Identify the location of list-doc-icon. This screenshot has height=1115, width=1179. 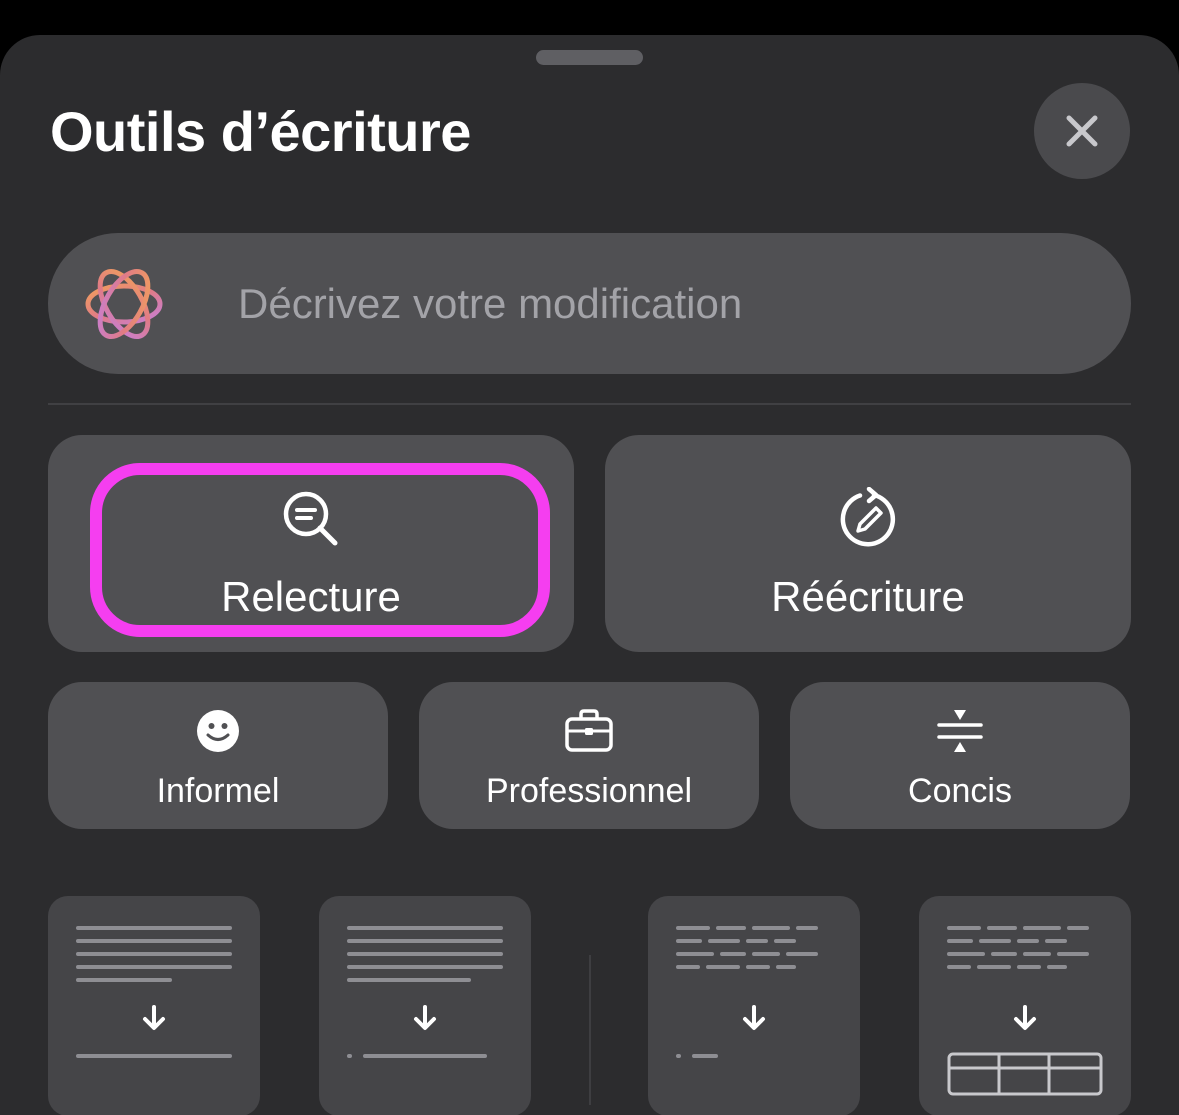
(747, 992).